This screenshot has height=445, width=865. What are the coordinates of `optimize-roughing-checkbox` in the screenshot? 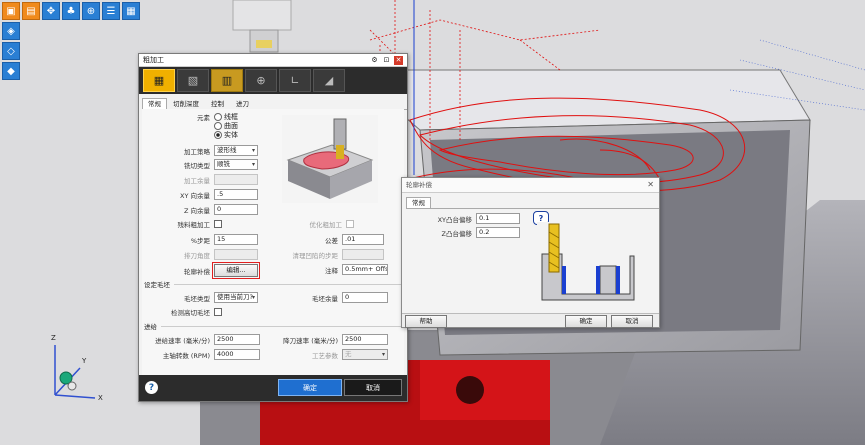 It's located at (350, 224).